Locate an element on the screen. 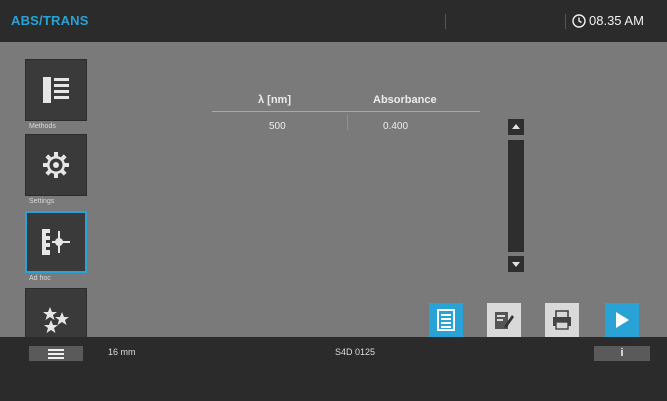  play-icon is located at coordinates (622, 320).